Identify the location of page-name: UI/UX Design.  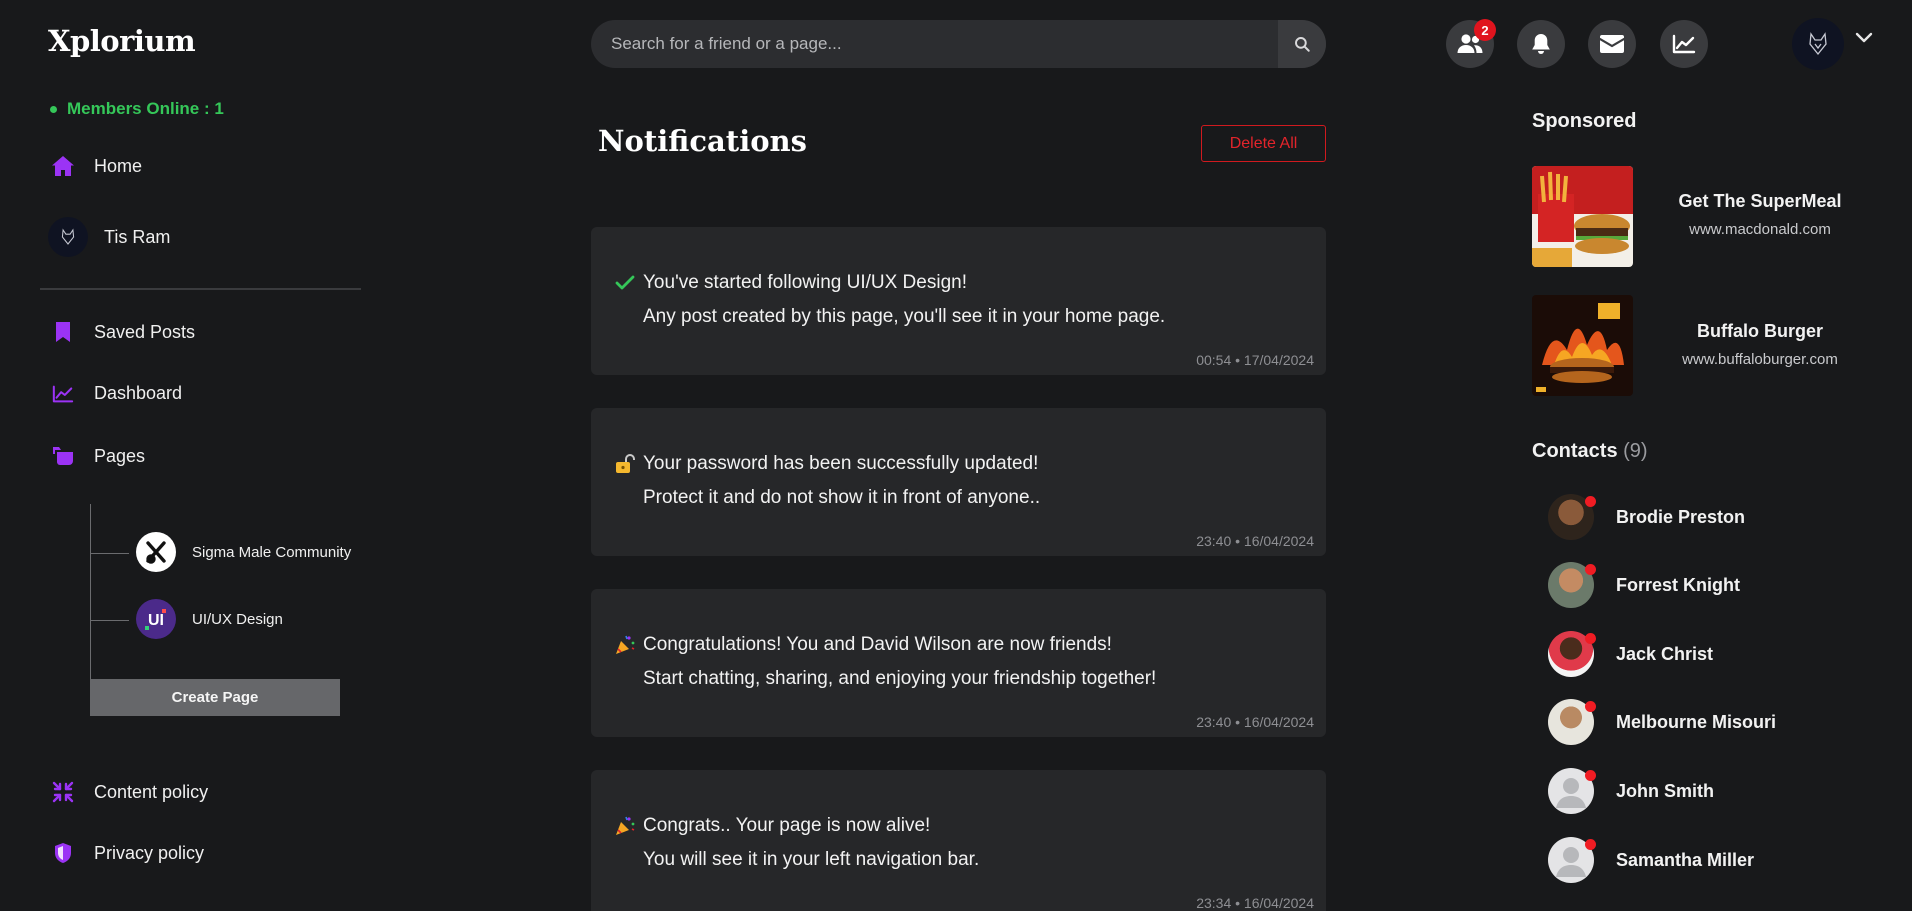
(237, 619).